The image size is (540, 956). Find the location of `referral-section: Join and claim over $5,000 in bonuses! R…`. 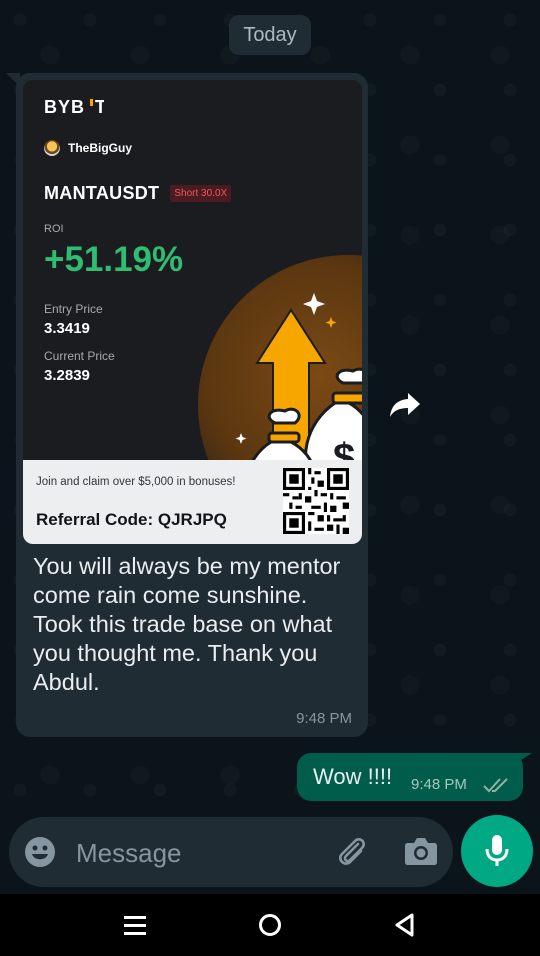

referral-section: Join and claim over $5,000 in bonuses! R… is located at coordinates (192, 502).